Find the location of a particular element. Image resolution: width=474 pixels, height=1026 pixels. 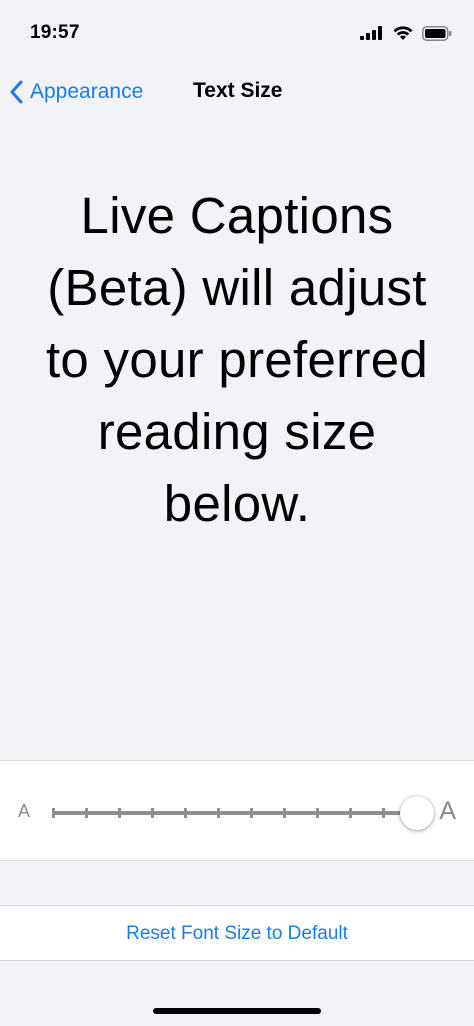

chevron-left-icon is located at coordinates (16, 92).